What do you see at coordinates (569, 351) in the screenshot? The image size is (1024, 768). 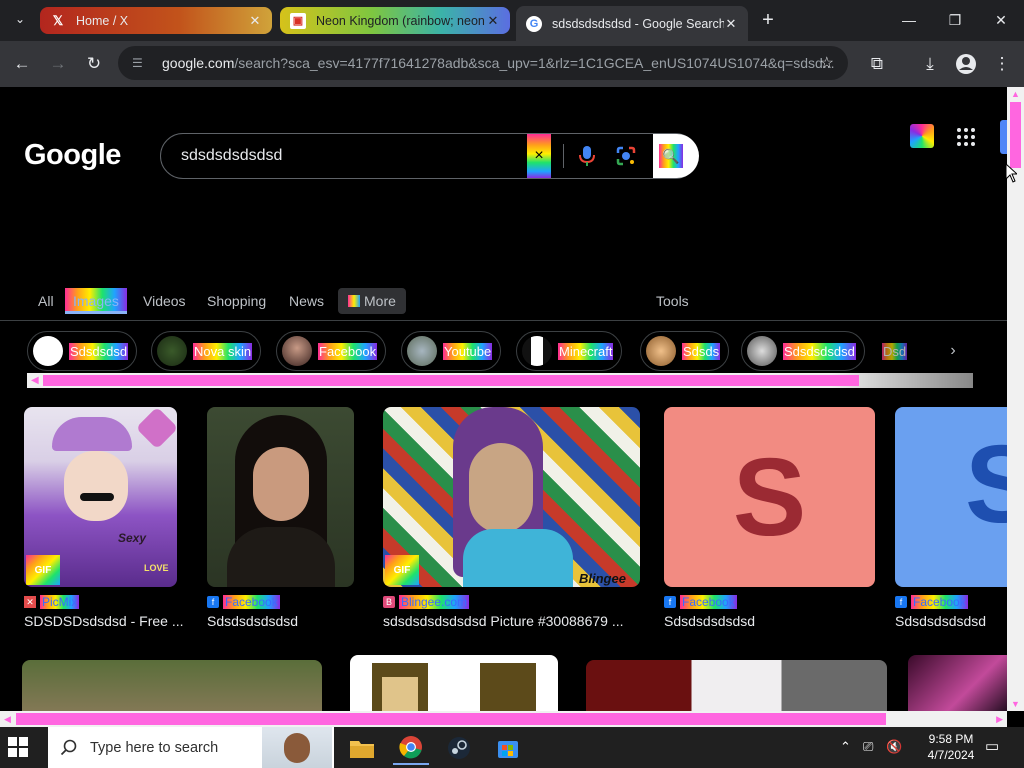 I see `chip: Minecraft` at bounding box center [569, 351].